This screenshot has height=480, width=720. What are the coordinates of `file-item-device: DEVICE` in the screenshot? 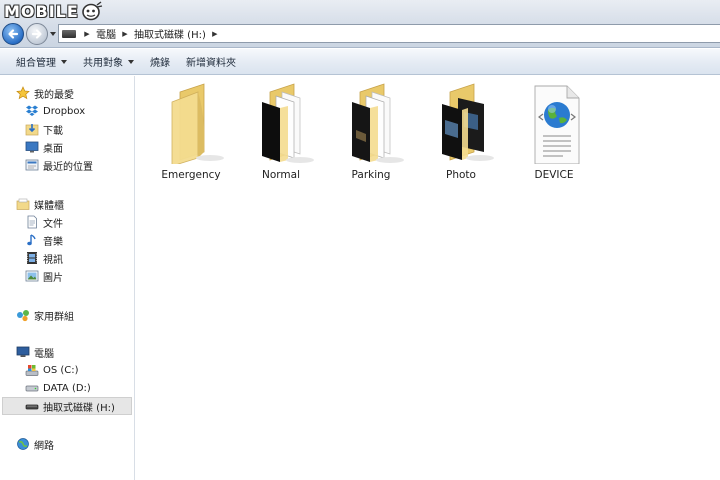 It's located at (554, 131).